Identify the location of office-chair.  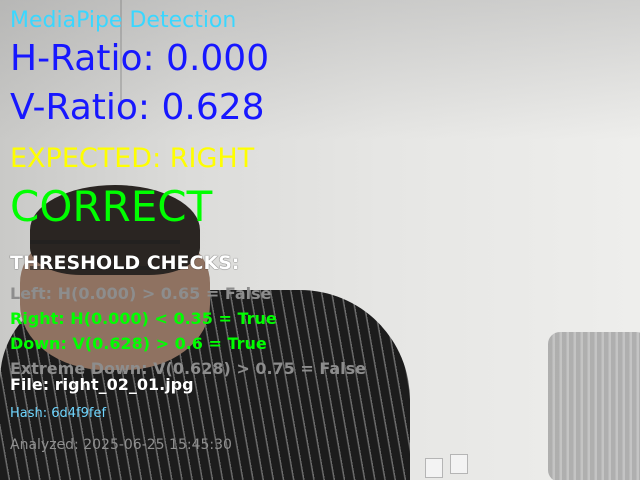
(594, 406).